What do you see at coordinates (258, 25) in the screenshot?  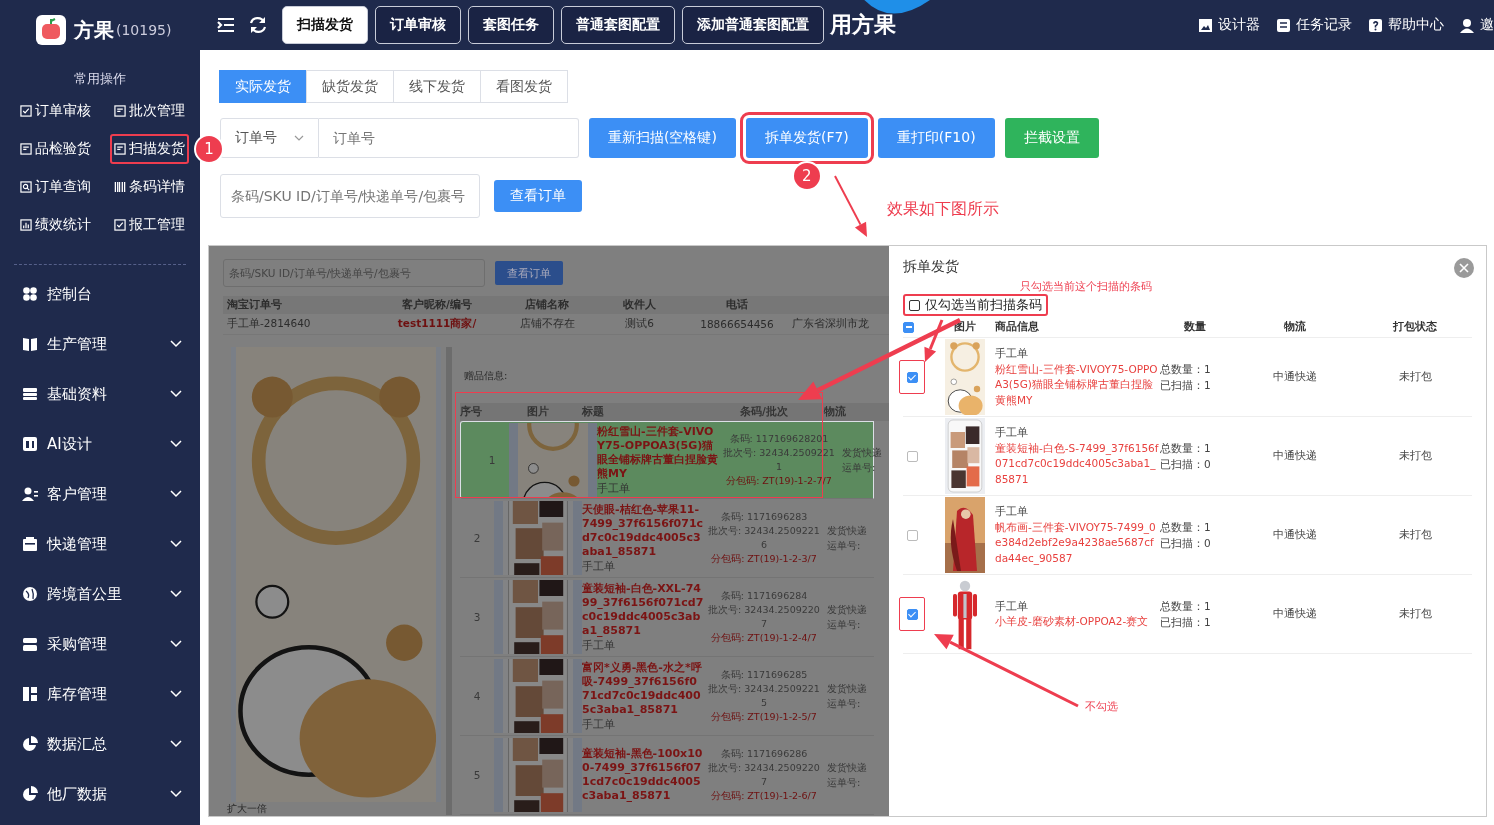 I see `refresh-icon` at bounding box center [258, 25].